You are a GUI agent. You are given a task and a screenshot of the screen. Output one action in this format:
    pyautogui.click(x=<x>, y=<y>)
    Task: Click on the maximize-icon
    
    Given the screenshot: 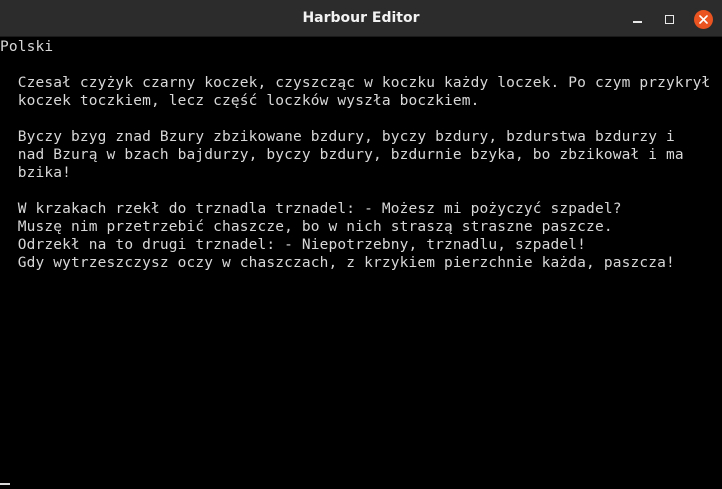 What is the action you would take?
    pyautogui.click(x=669, y=19)
    